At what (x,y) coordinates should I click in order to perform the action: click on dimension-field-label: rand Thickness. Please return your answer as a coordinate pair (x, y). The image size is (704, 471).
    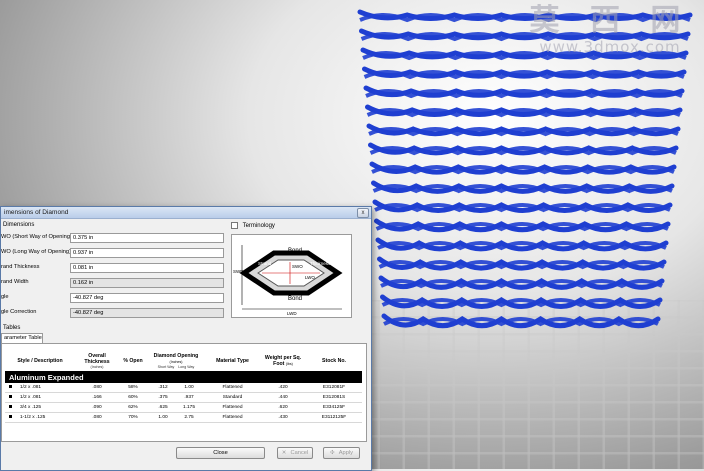
    Looking at the image, I should click on (20, 267).